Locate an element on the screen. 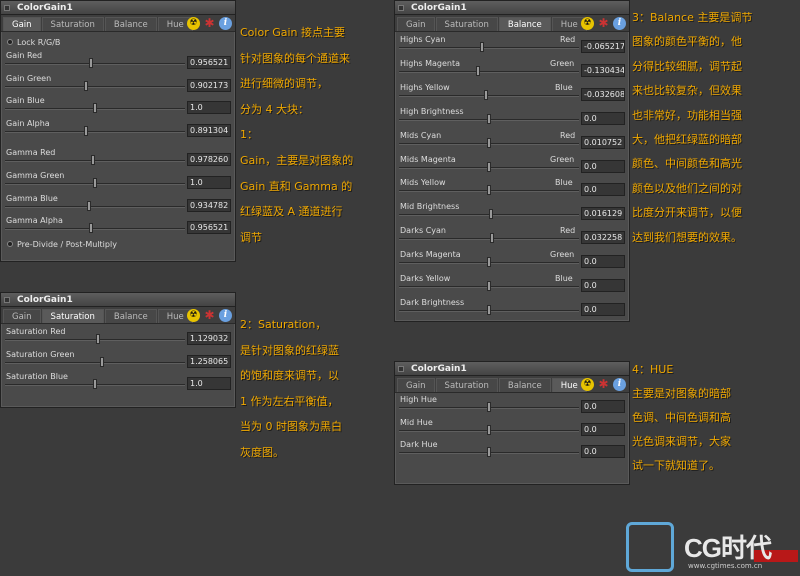 Image resolution: width=800 pixels, height=576 pixels. value-field: 0.902173 is located at coordinates (209, 85).